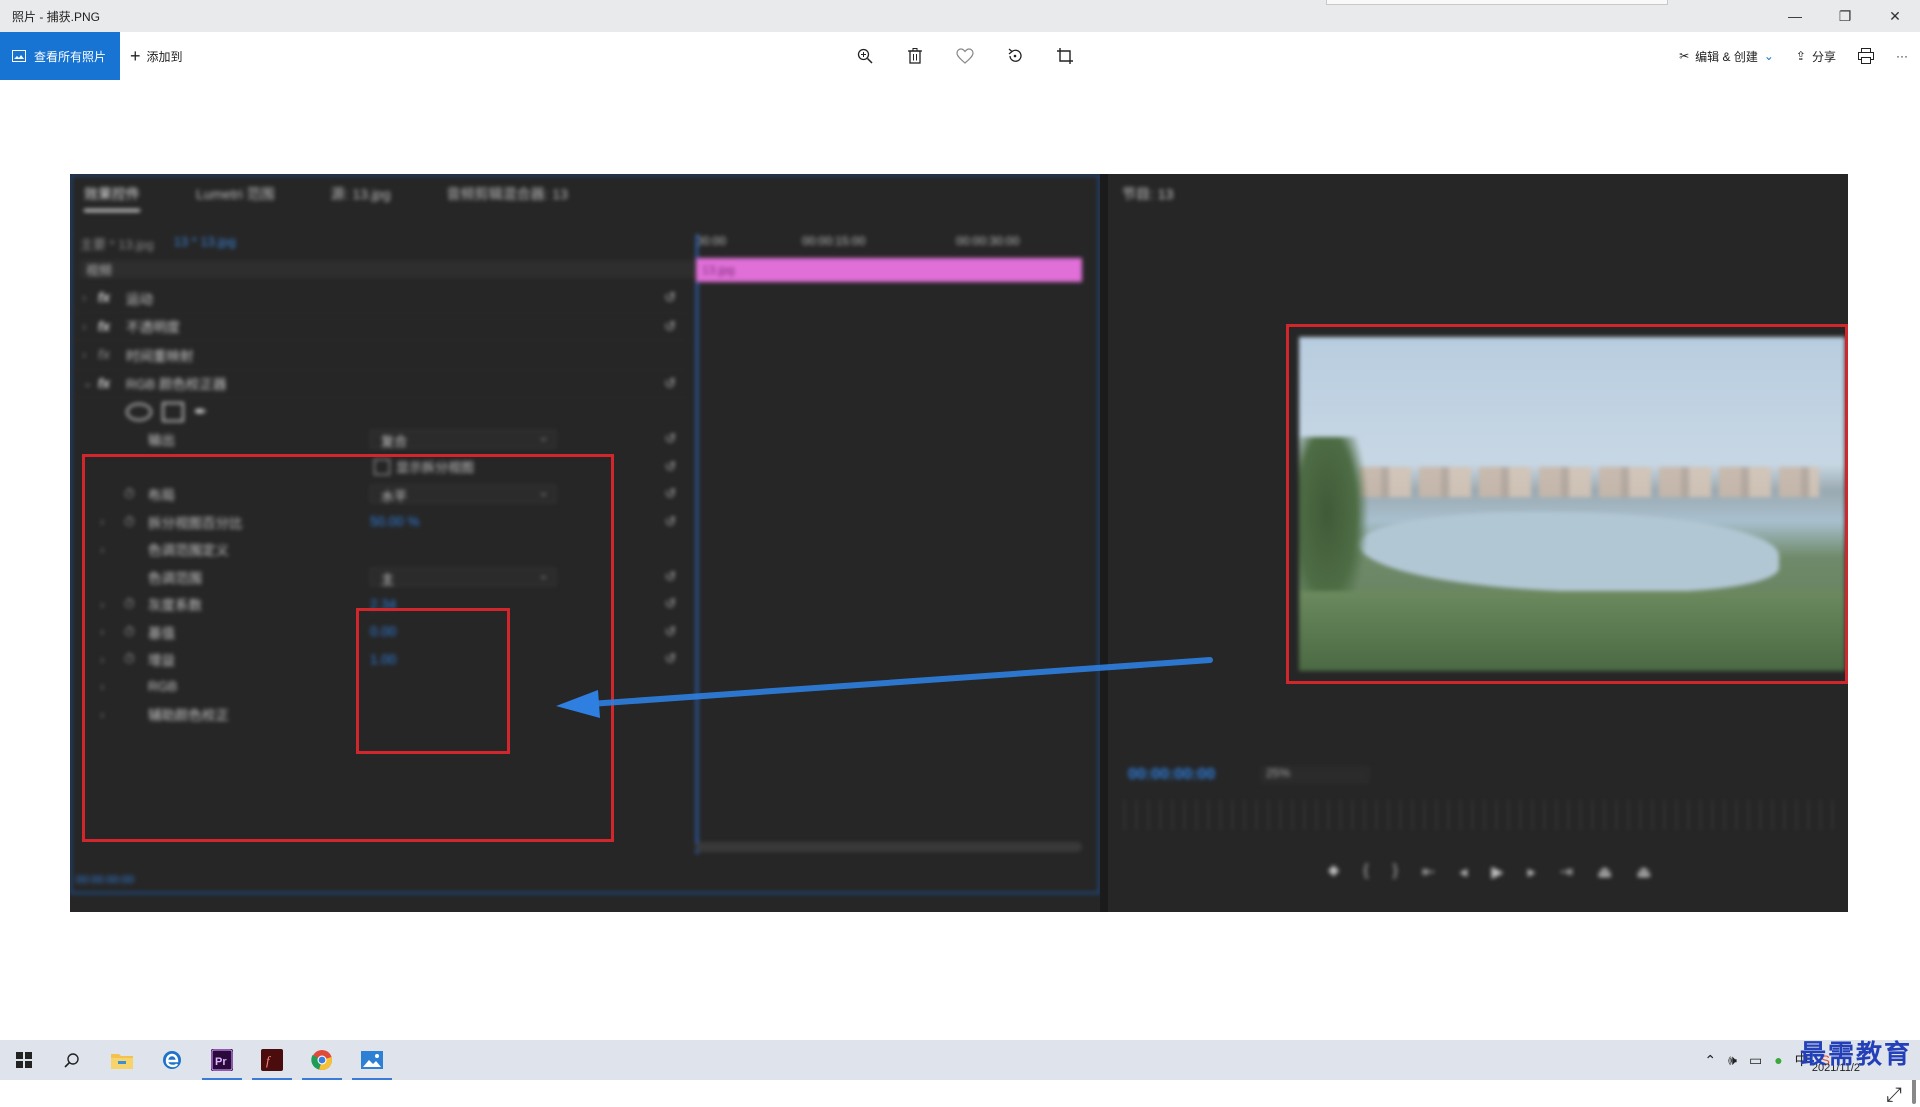 The width and height of the screenshot is (1920, 1107). I want to click on extract-icon: ⏏, so click(1644, 872).